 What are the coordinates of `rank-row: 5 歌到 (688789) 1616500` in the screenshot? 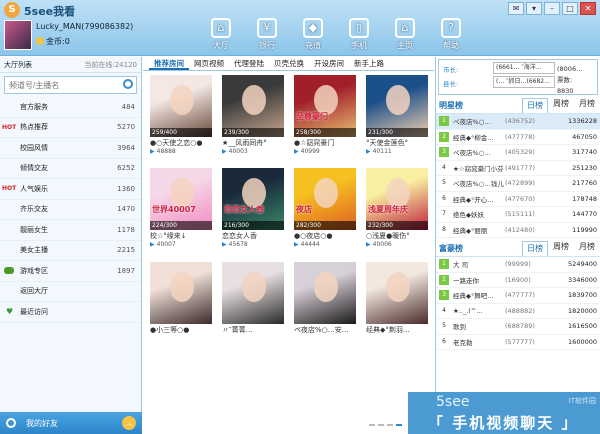 It's located at (518, 327).